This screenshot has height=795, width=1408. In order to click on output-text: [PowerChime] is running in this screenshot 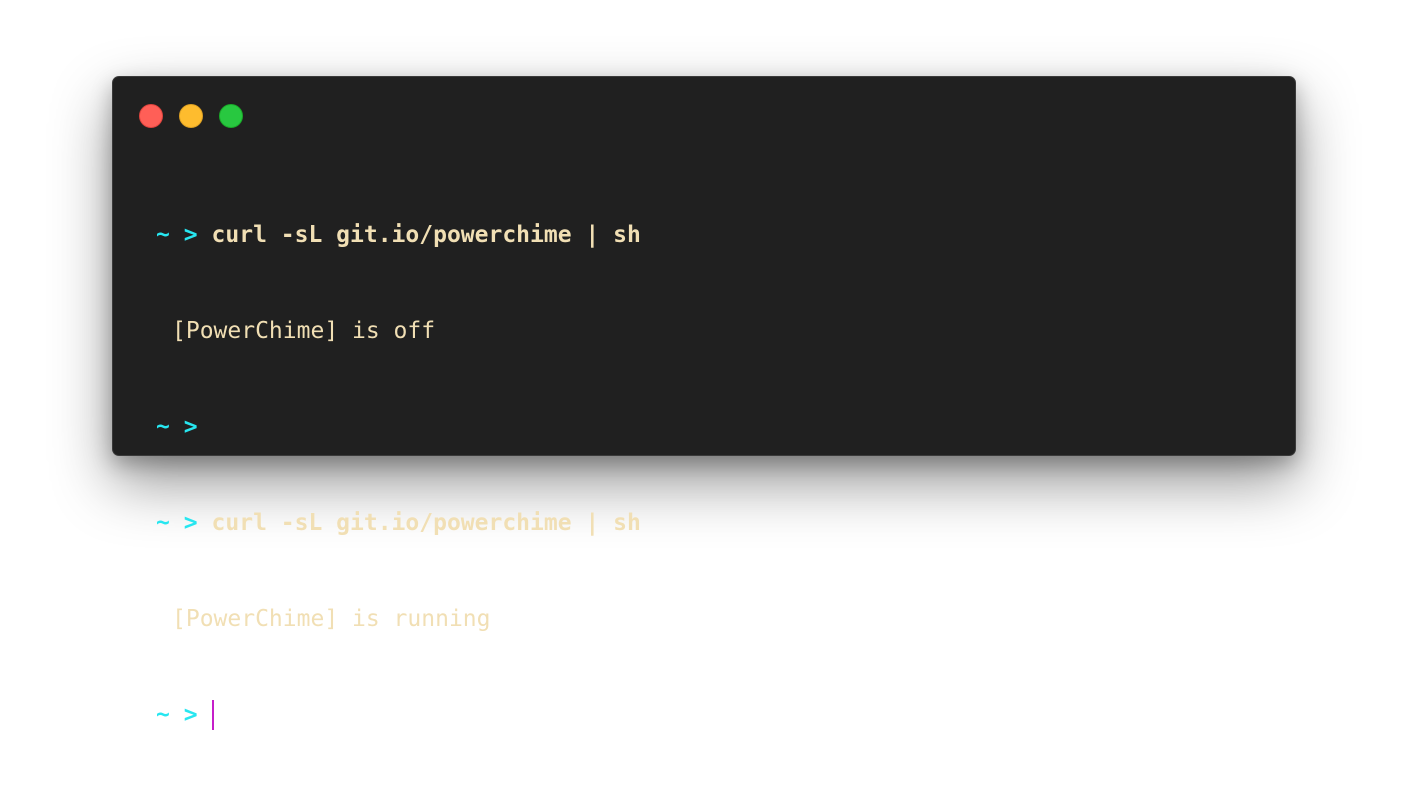, I will do `click(331, 619)`.